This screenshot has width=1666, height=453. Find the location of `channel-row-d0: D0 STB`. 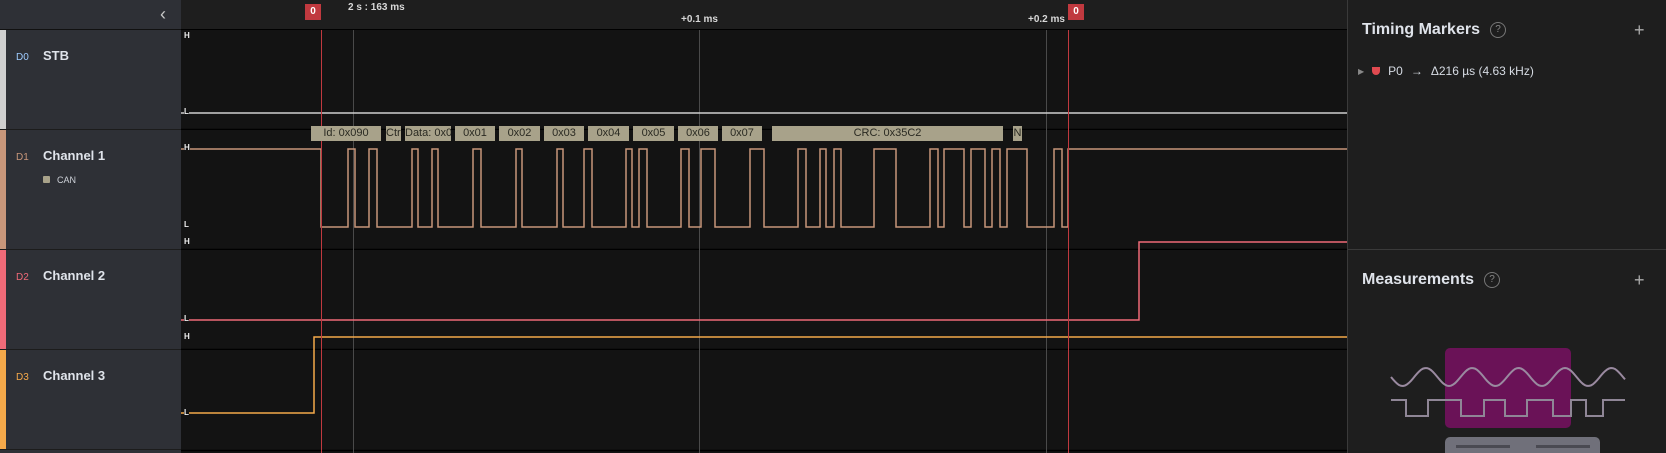

channel-row-d0: D0 STB is located at coordinates (90, 80).